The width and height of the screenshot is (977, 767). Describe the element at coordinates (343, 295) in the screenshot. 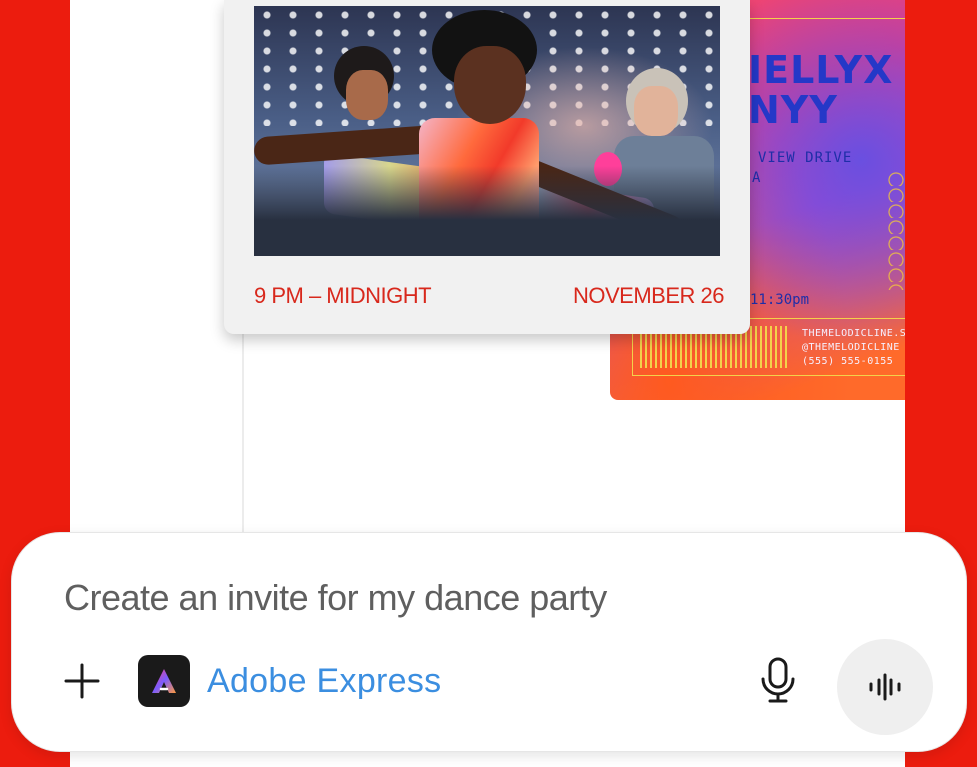

I see `invite-time: 9 PM – MIDNIGHT` at that location.